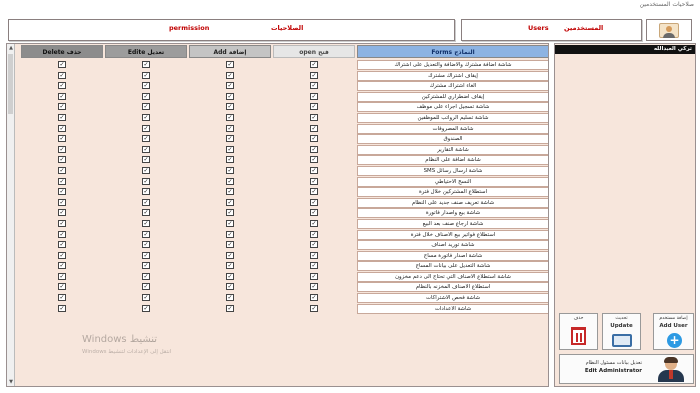 The width and height of the screenshot is (700, 393). What do you see at coordinates (621, 331) in the screenshot?
I see `update-button: تحديث Update` at bounding box center [621, 331].